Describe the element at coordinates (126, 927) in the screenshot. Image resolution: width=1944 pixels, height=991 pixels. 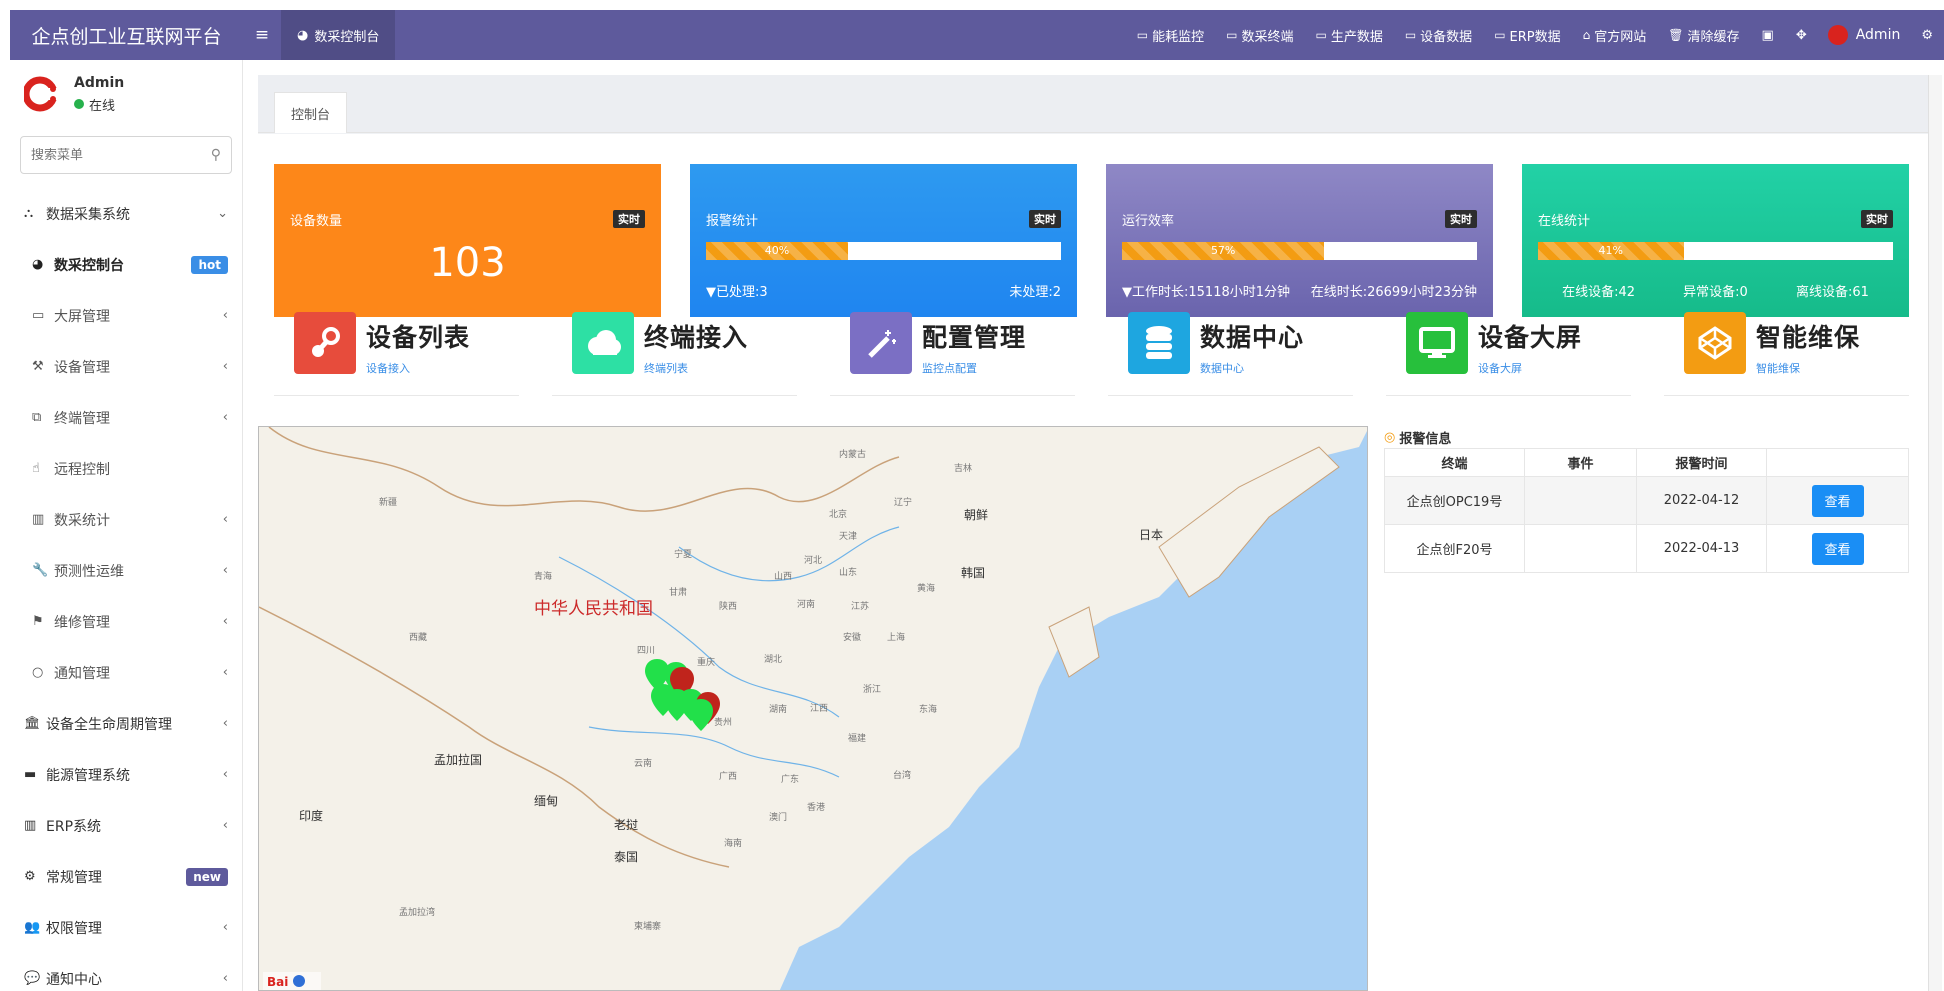
I see `sidebar-item-permission: 👥 权限管理 ‹` at that location.